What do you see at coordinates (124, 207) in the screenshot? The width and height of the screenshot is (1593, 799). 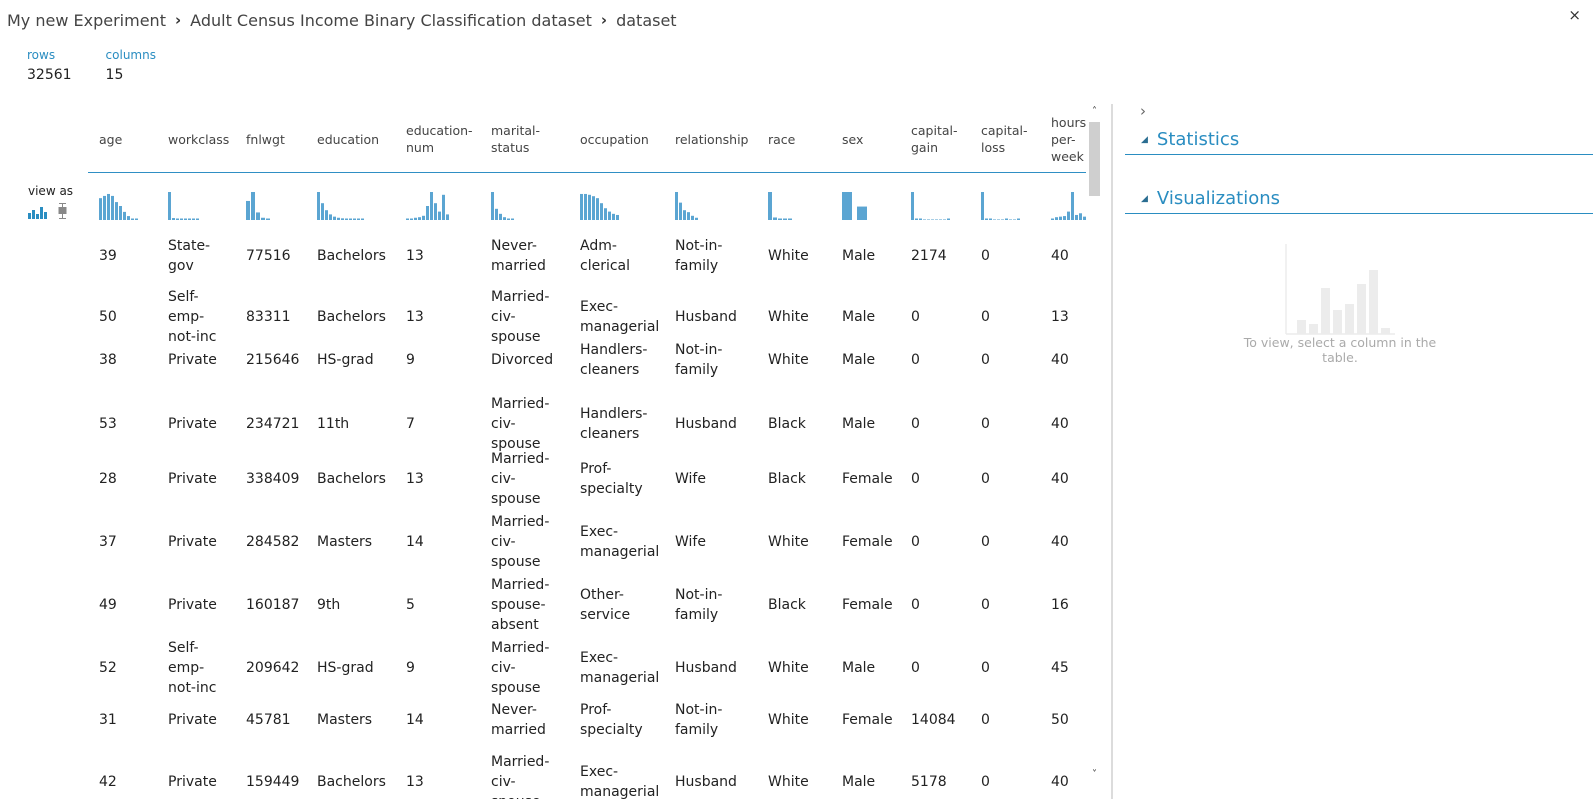 I see `histogram-age` at bounding box center [124, 207].